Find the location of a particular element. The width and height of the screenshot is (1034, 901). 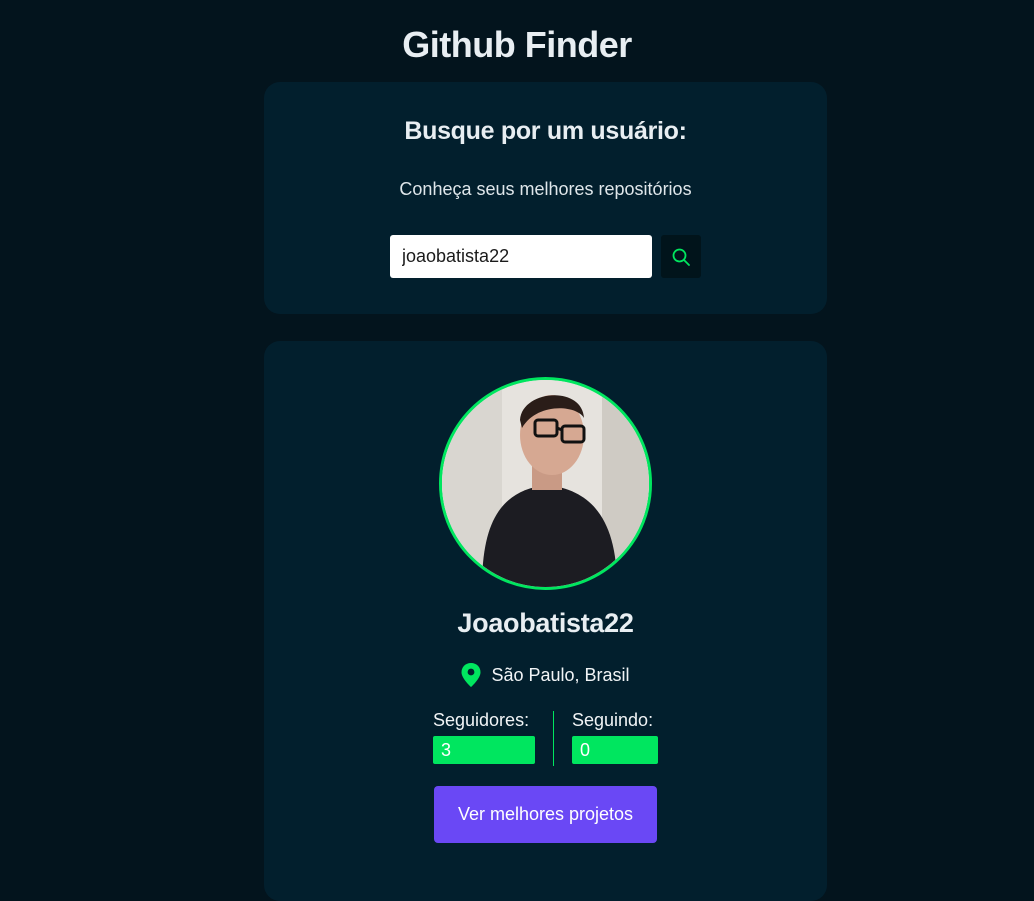

location-pin-icon is located at coordinates (471, 675).